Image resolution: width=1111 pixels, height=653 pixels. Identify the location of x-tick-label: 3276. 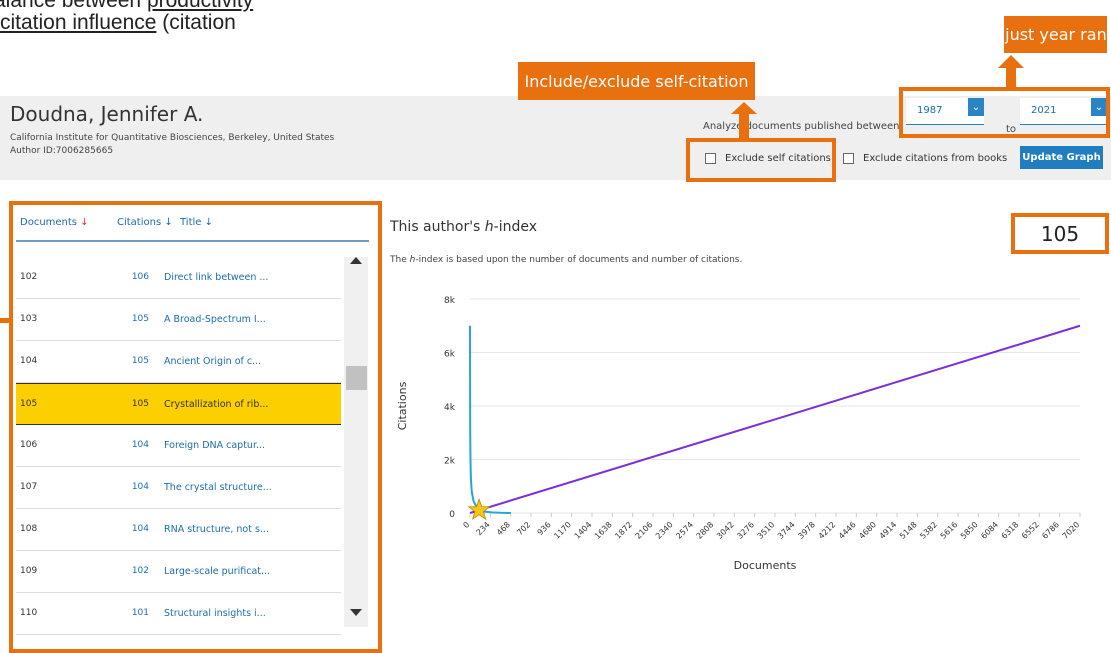
(745, 530).